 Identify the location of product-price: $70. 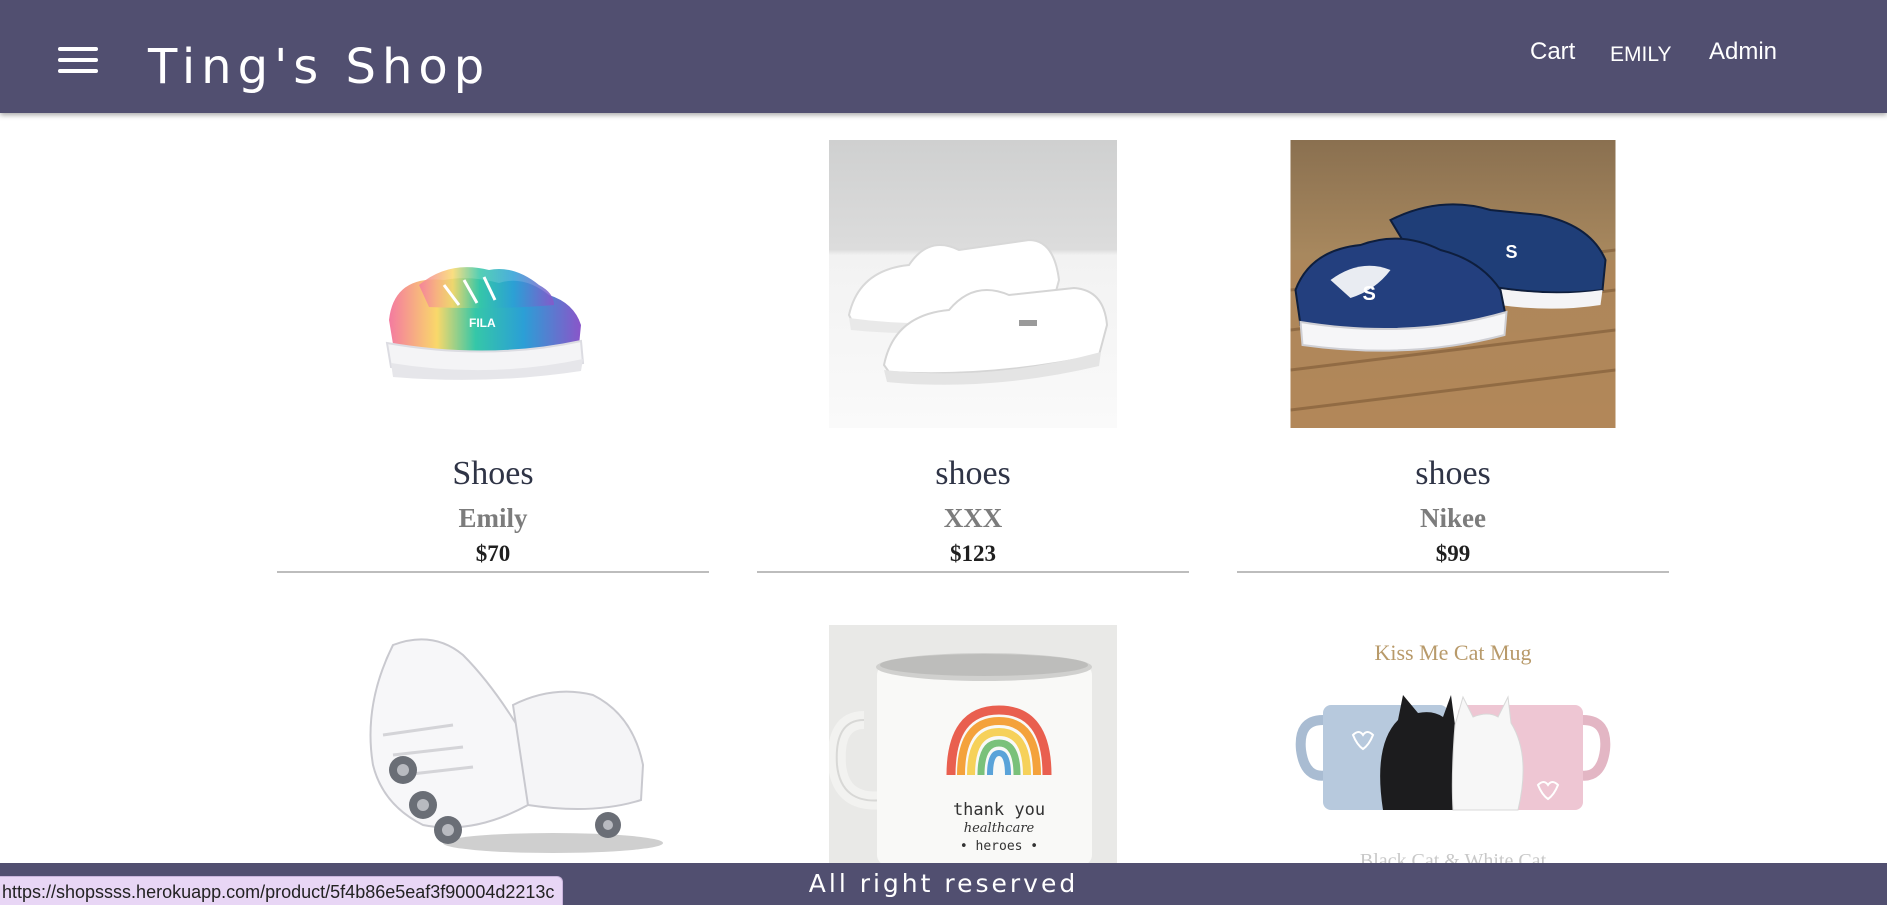
(493, 553).